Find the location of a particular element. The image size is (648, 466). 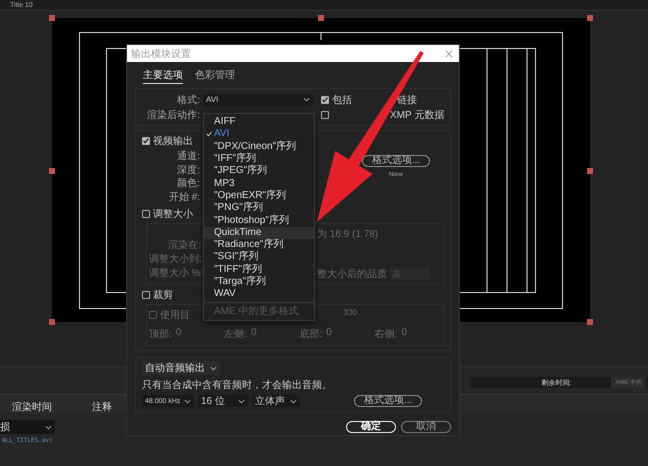

field-label: 颜色: is located at coordinates (188, 183).